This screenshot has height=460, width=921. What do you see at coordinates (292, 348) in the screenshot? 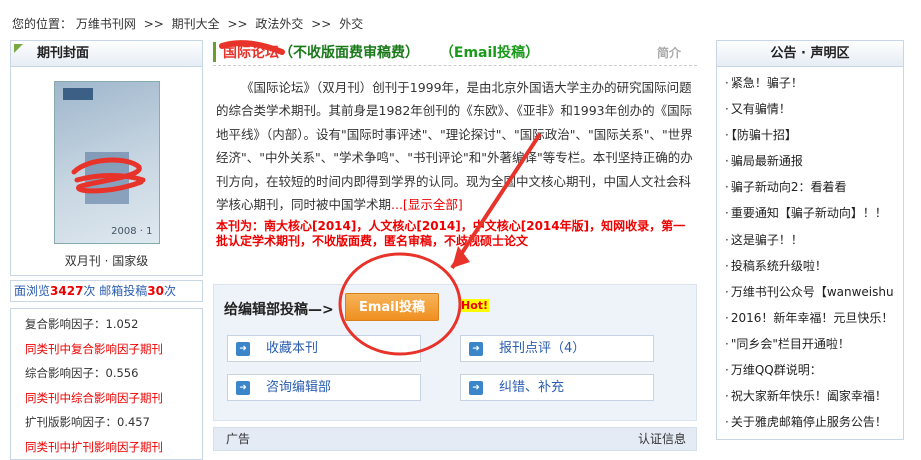
I see `favorite-button-label: 收藏本刊` at bounding box center [292, 348].